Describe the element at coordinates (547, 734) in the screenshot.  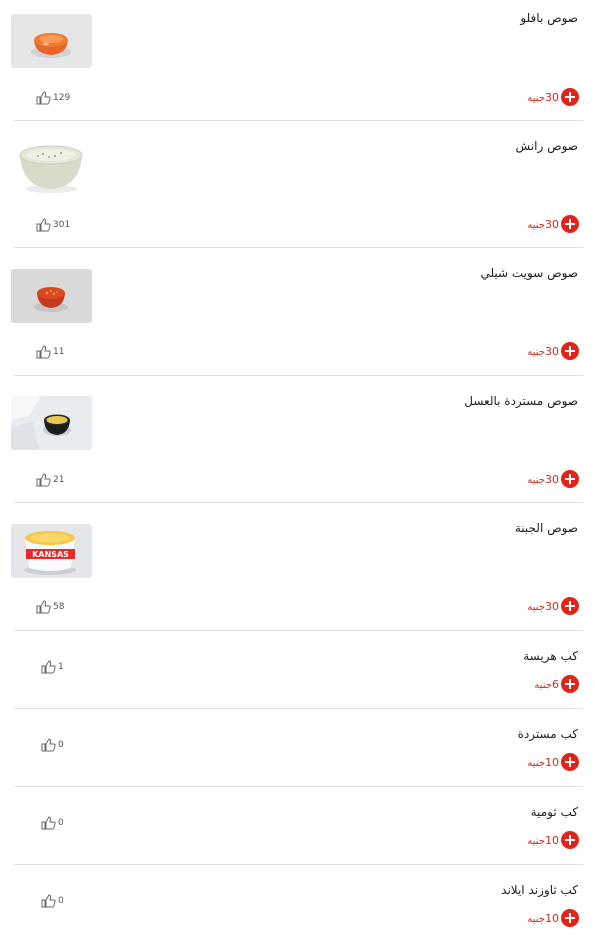
I see `item-name: كب مستردة` at that location.